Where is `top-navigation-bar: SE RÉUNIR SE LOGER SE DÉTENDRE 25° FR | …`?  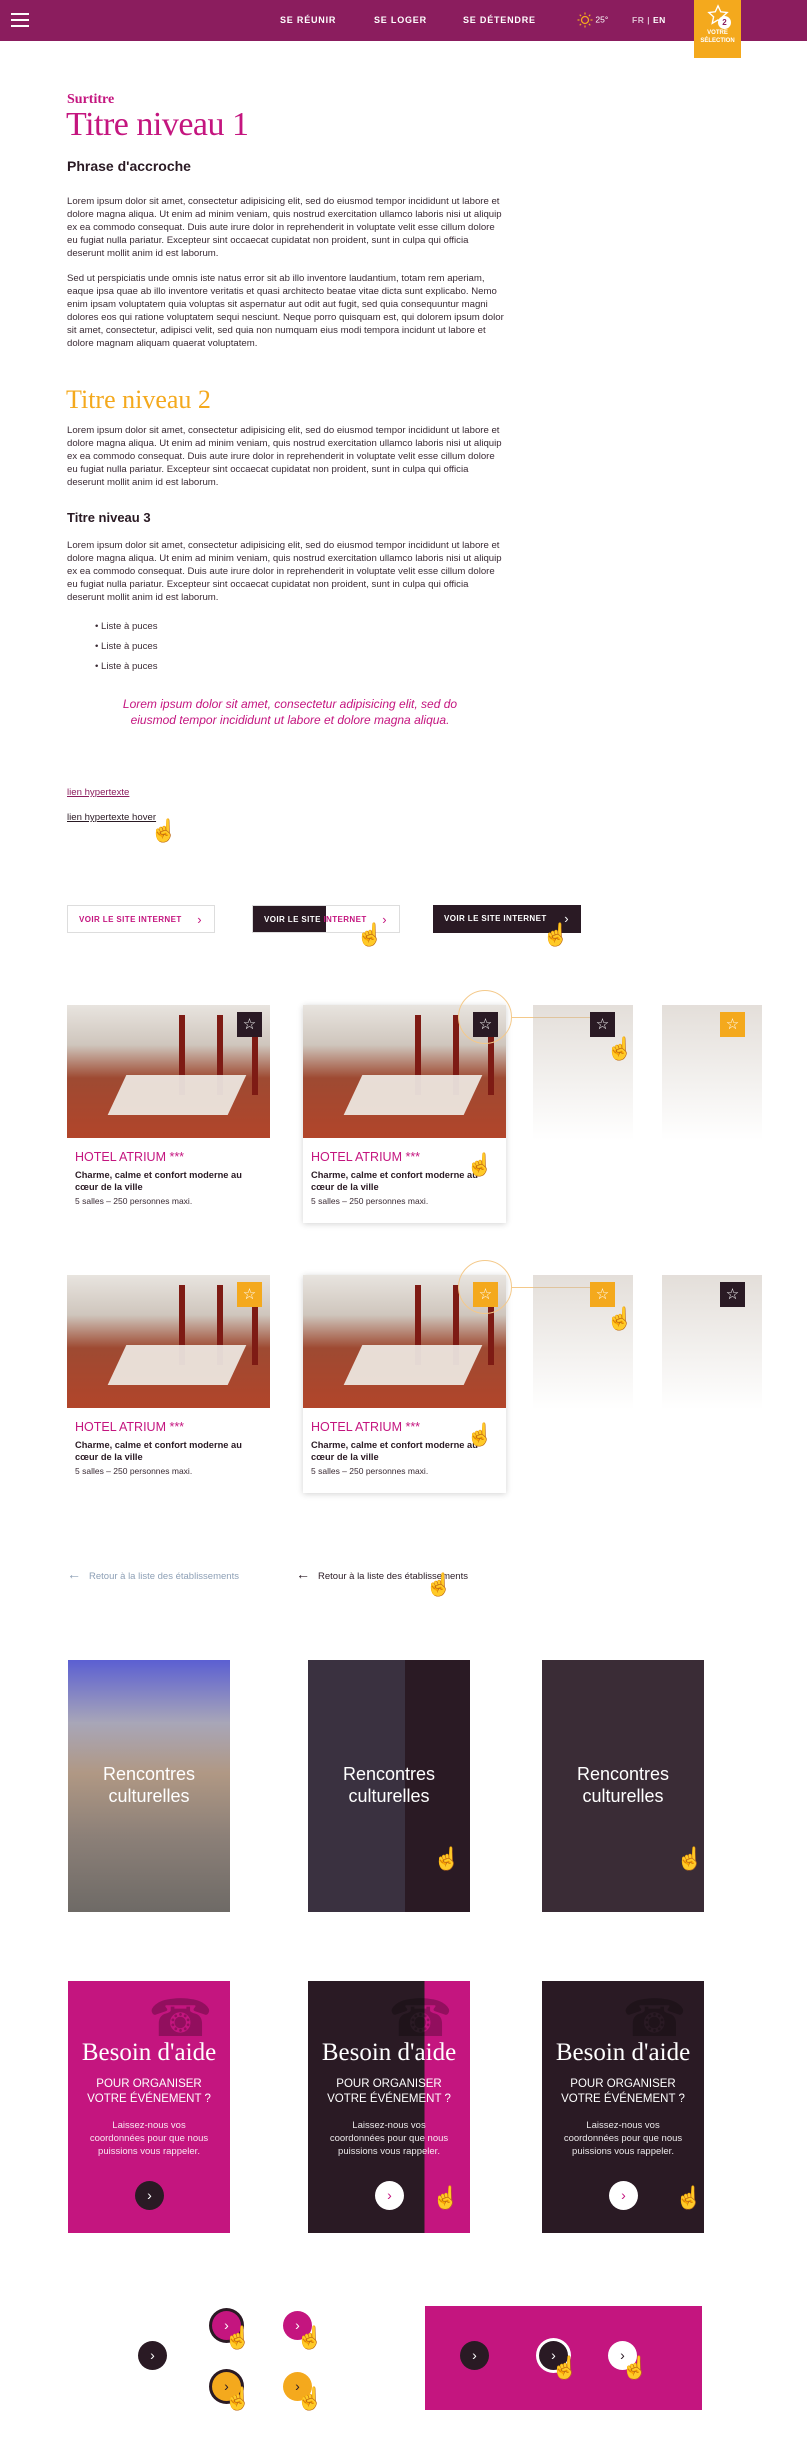 top-navigation-bar: SE RÉUNIR SE LOGER SE DÉTENDRE 25° FR | … is located at coordinates (403, 20).